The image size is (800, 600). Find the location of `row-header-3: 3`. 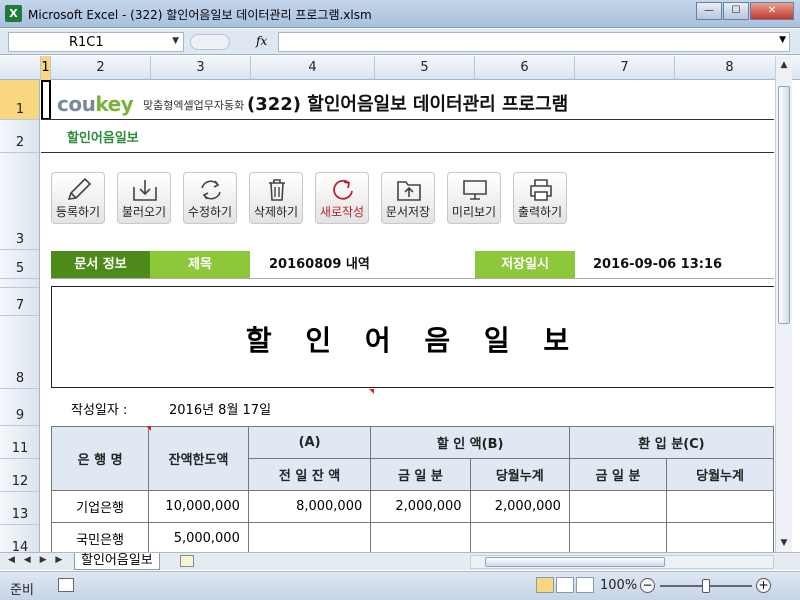

row-header-3: 3 is located at coordinates (19, 201).